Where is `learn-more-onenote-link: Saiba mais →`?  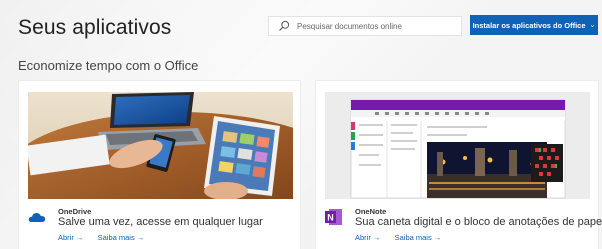 learn-more-onenote-link: Saiba mais → is located at coordinates (418, 237).